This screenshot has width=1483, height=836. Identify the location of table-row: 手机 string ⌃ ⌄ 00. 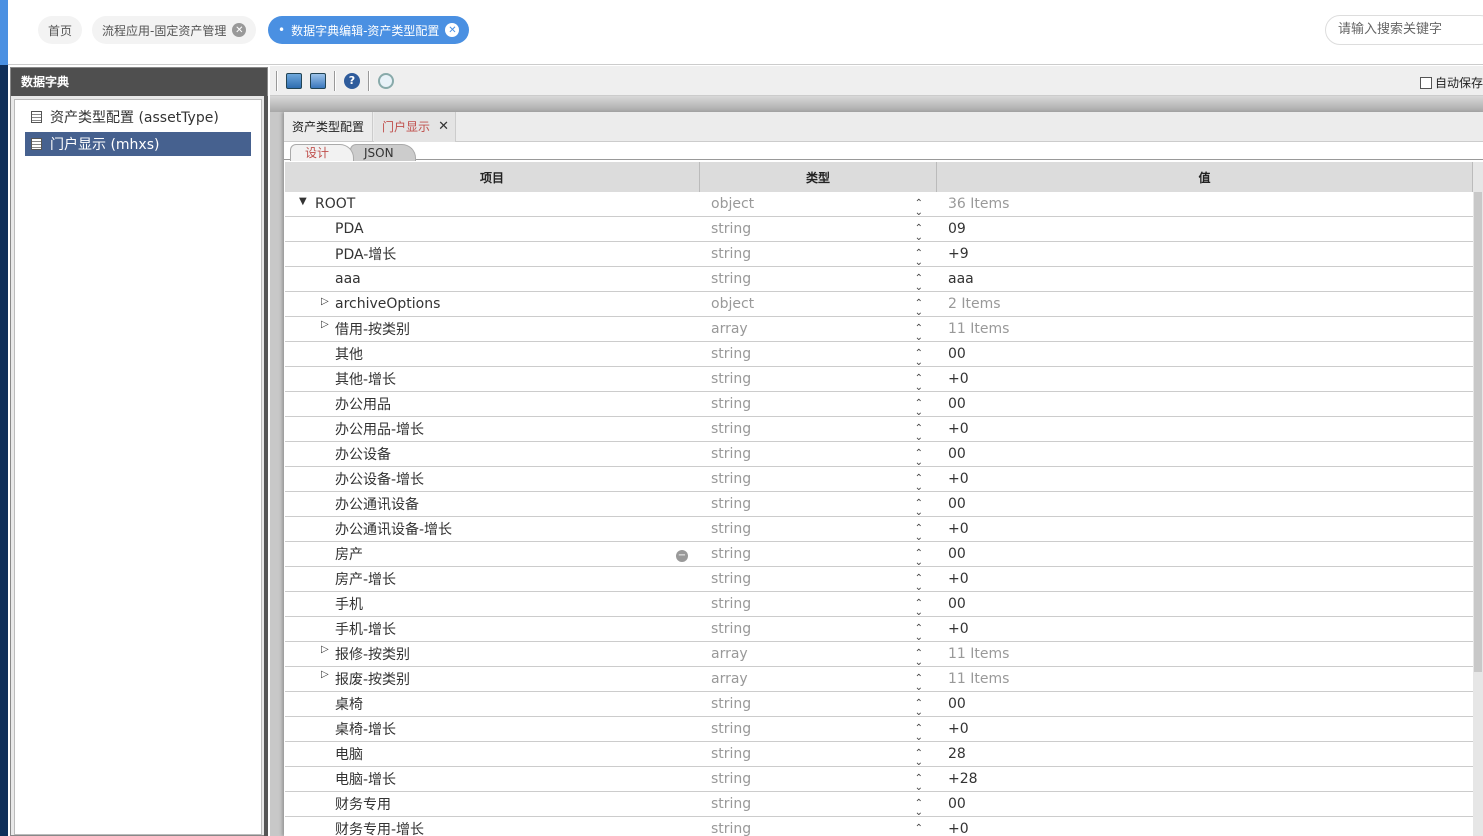
(879, 605).